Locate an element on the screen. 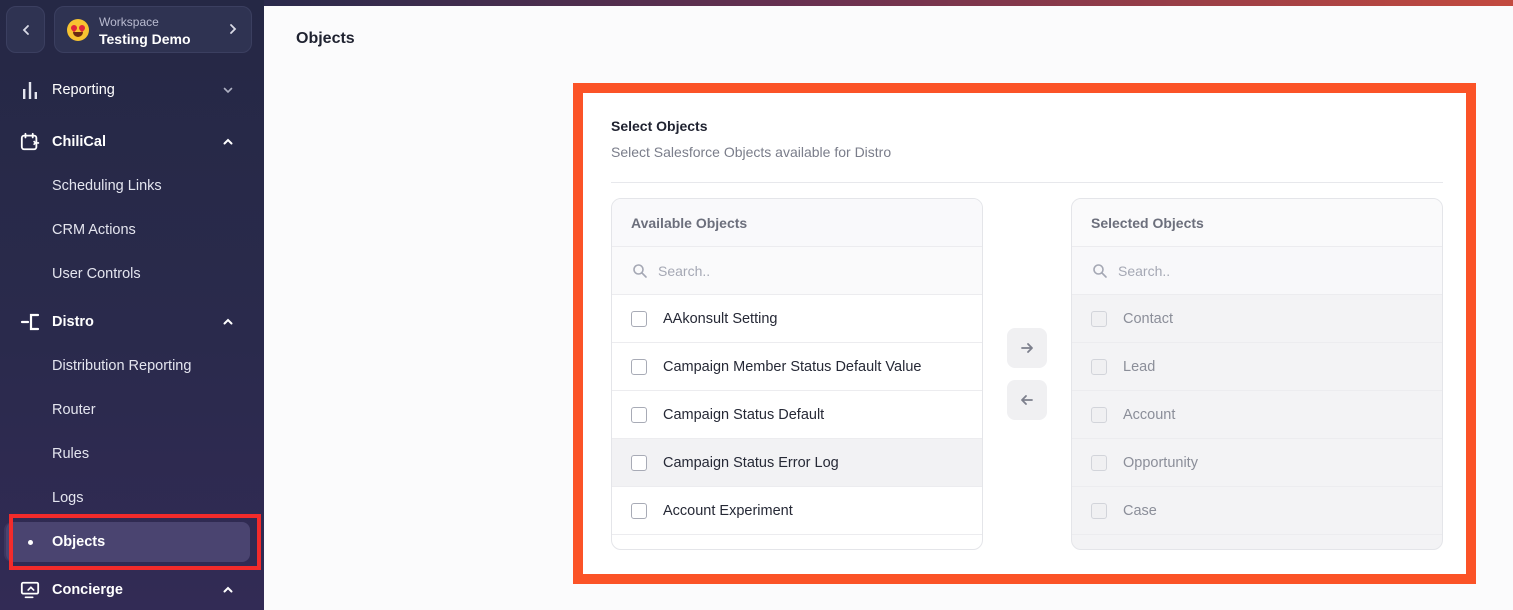  collapse-sidebar-button is located at coordinates (25, 29).